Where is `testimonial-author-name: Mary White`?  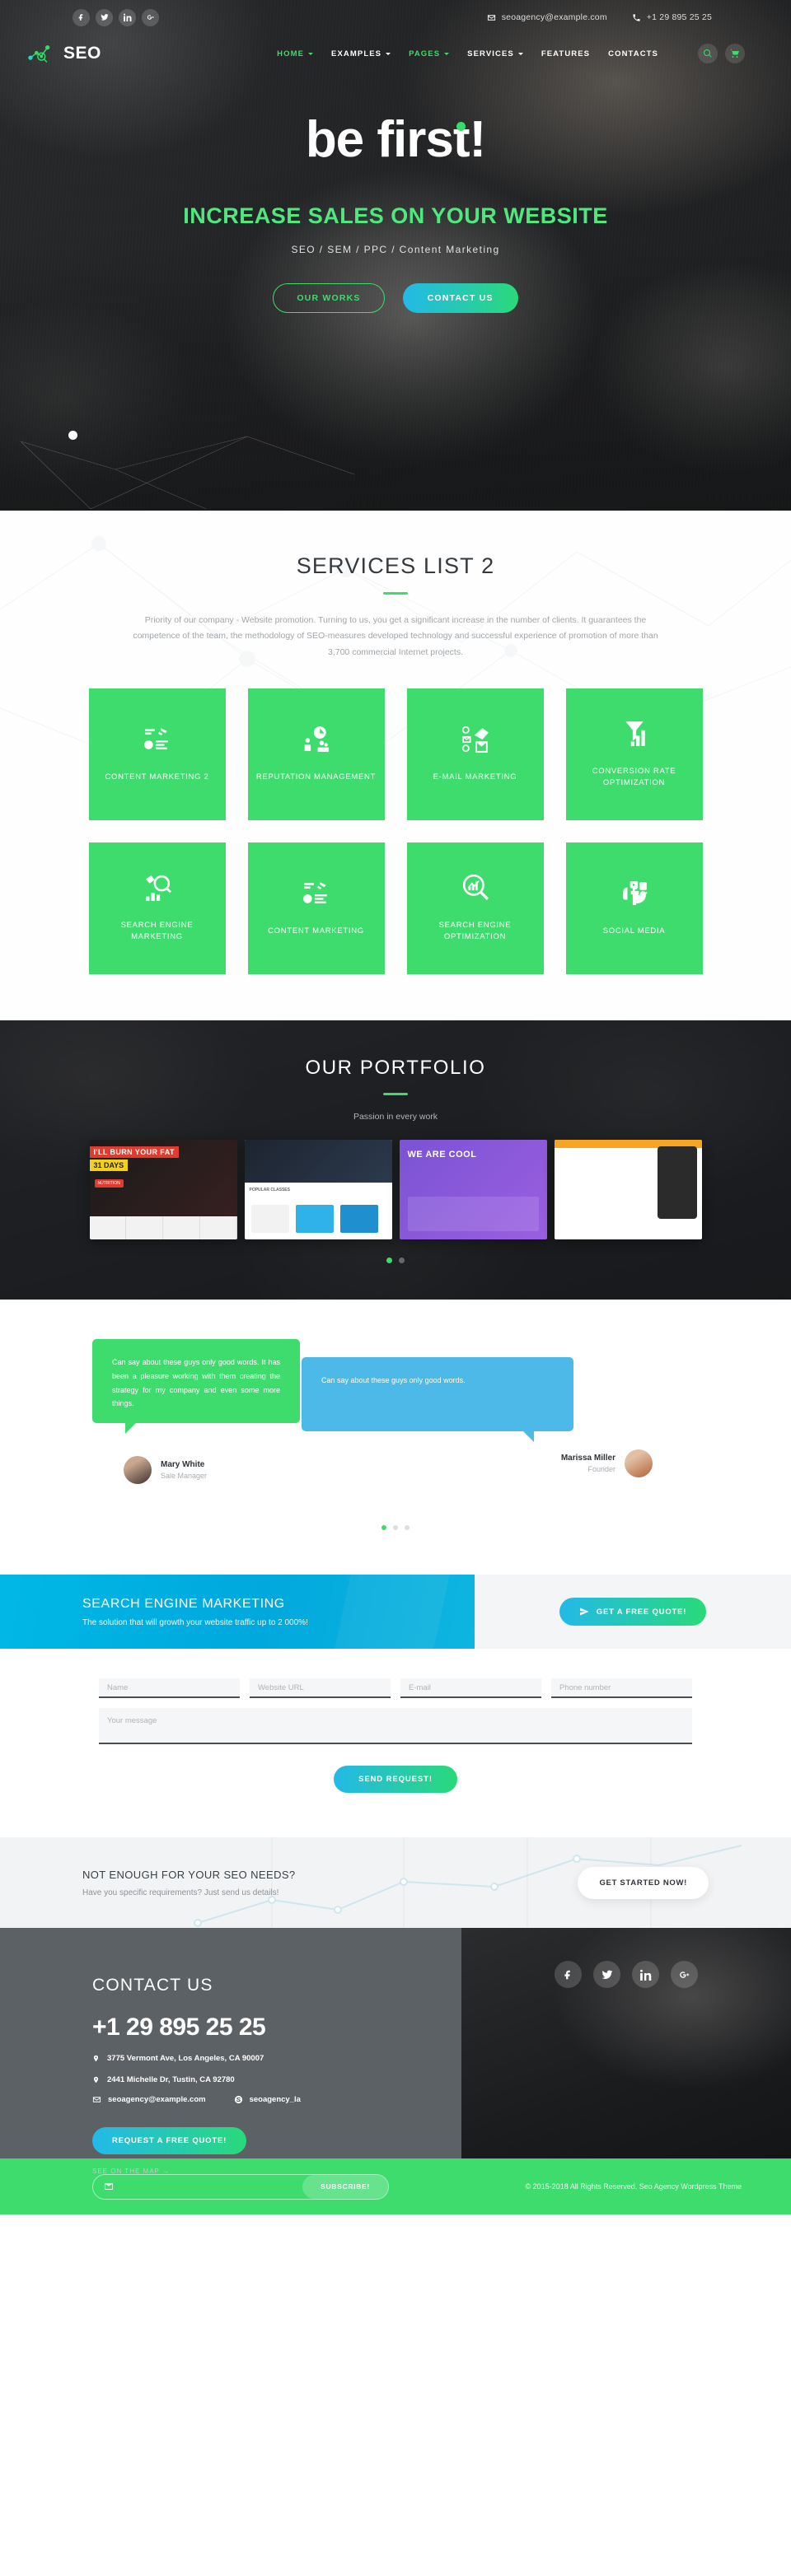
testimonial-author-name: Mary White is located at coordinates (183, 1465).